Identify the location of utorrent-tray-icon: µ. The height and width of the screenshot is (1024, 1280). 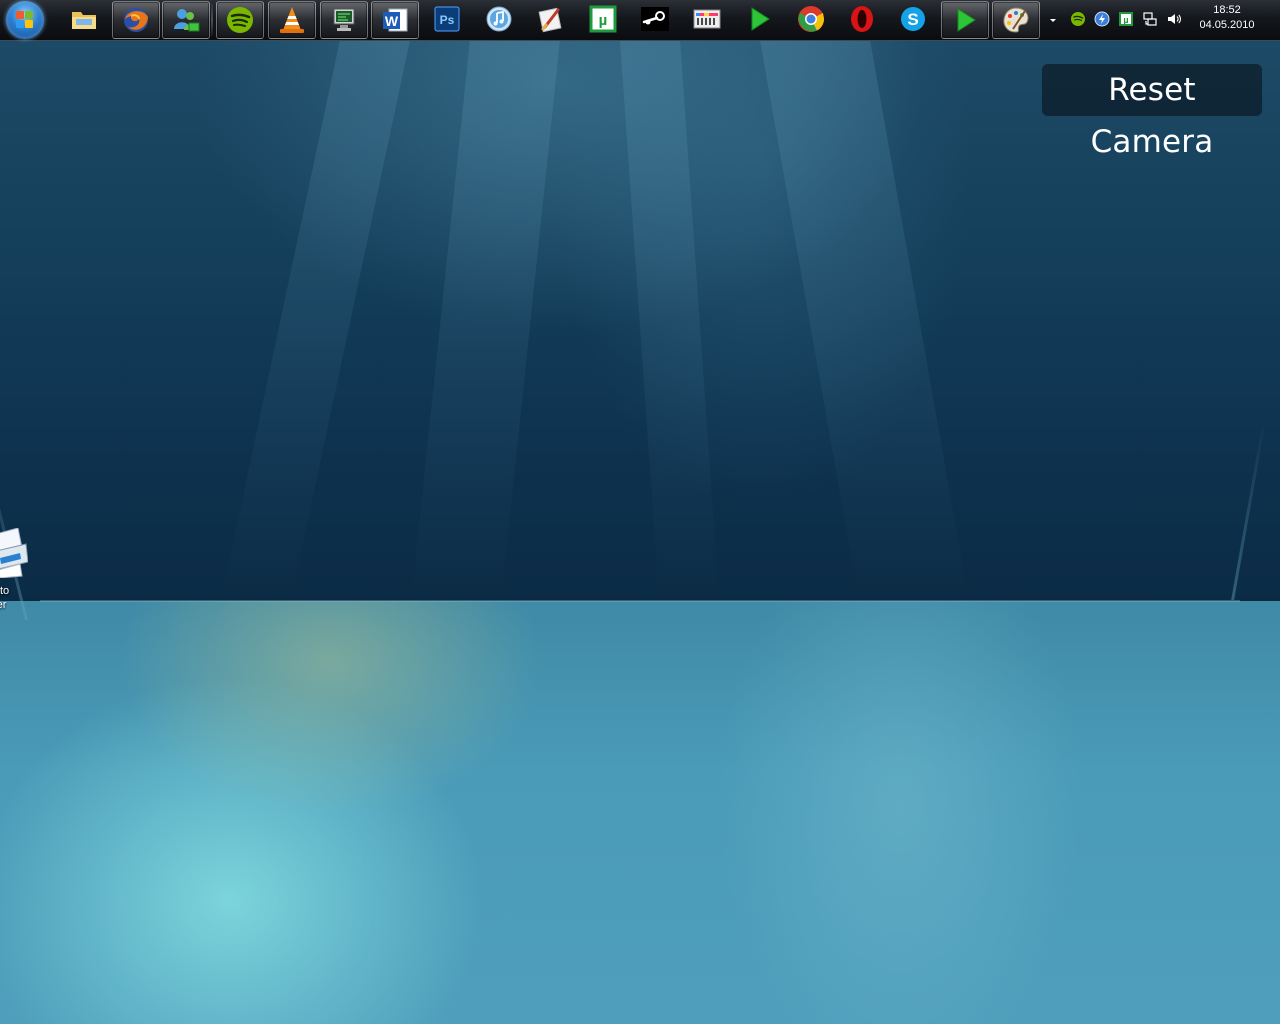
(1126, 19).